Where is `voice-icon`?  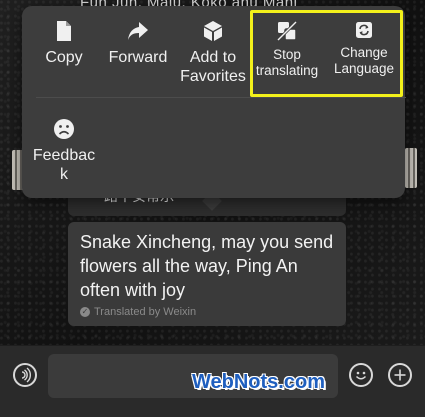
voice-icon is located at coordinates (26, 375).